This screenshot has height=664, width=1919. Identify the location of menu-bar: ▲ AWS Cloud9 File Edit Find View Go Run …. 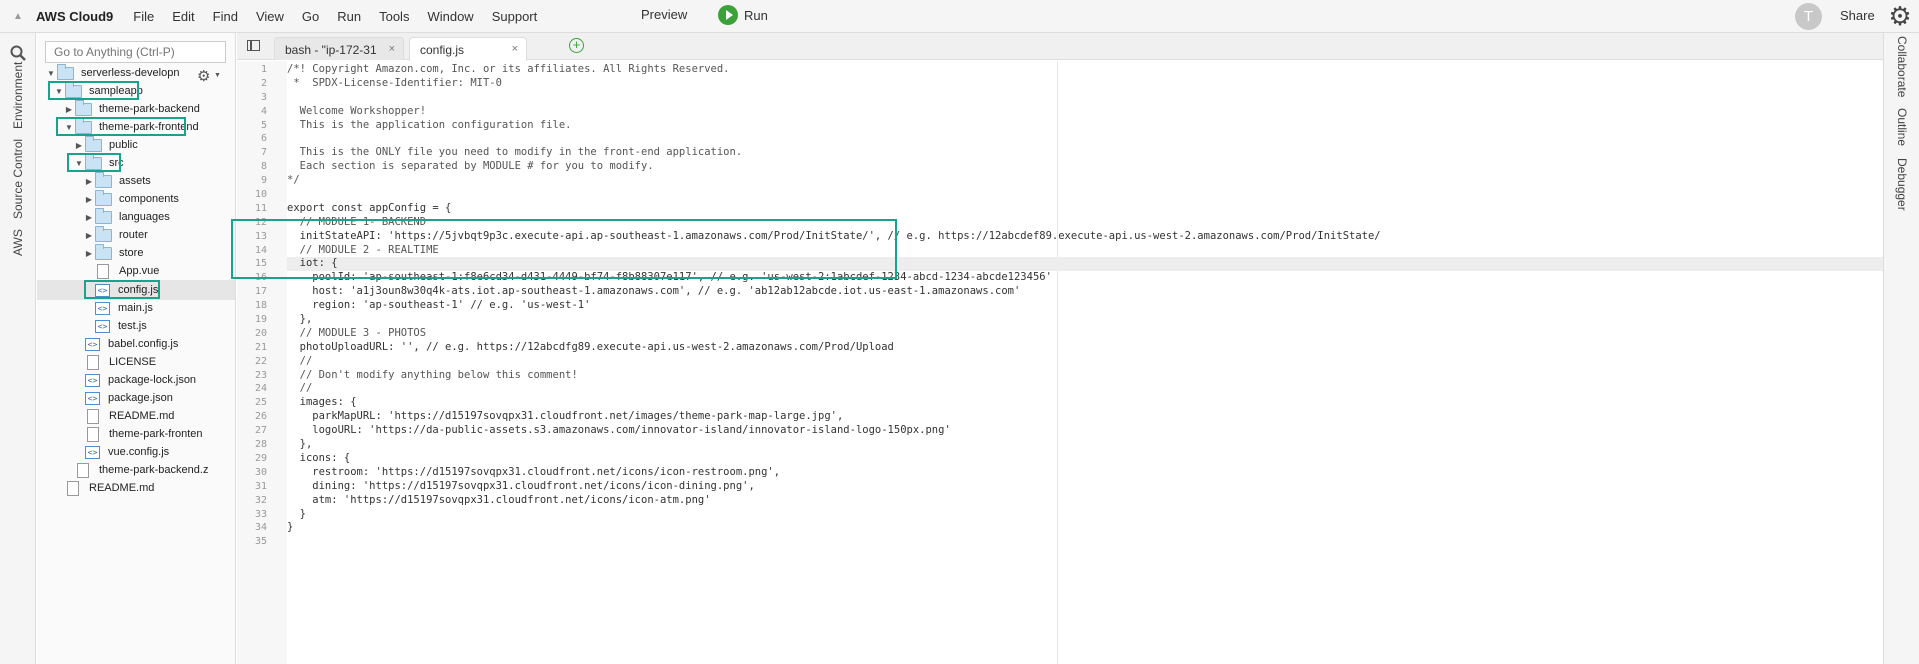
(959, 16).